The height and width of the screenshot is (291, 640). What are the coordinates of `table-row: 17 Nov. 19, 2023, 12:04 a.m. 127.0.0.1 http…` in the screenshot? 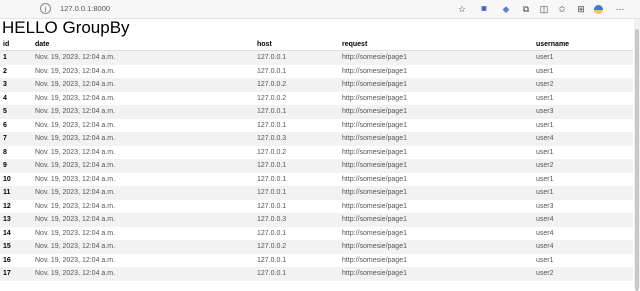 It's located at (316, 274).